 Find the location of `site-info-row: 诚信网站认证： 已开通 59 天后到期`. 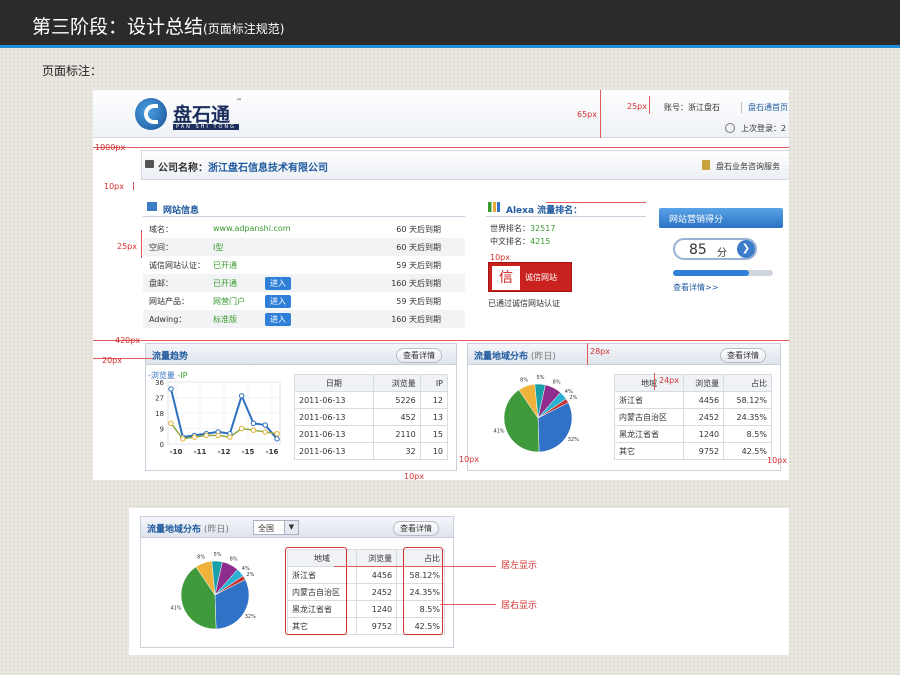

site-info-row: 诚信网站认证： 已开通 59 天后到期 is located at coordinates (304, 265).